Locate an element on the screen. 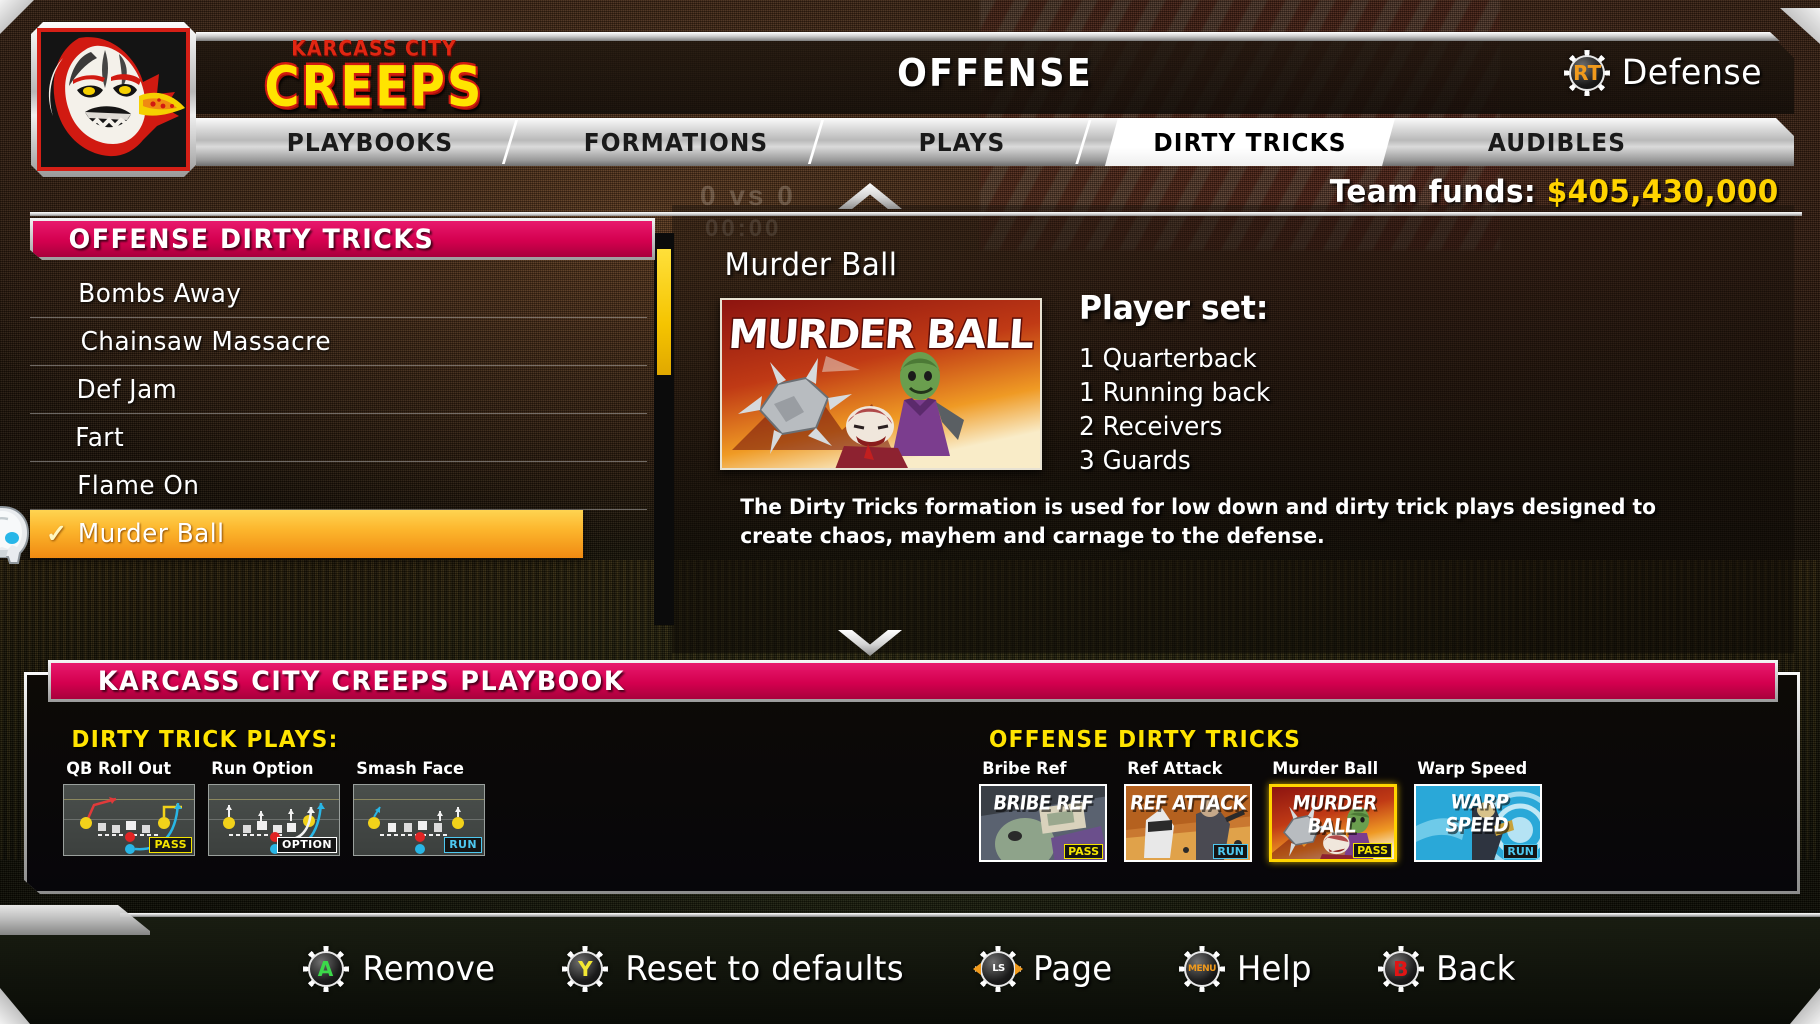 This screenshot has width=1820, height=1024. play-tag: OPTION is located at coordinates (307, 845).